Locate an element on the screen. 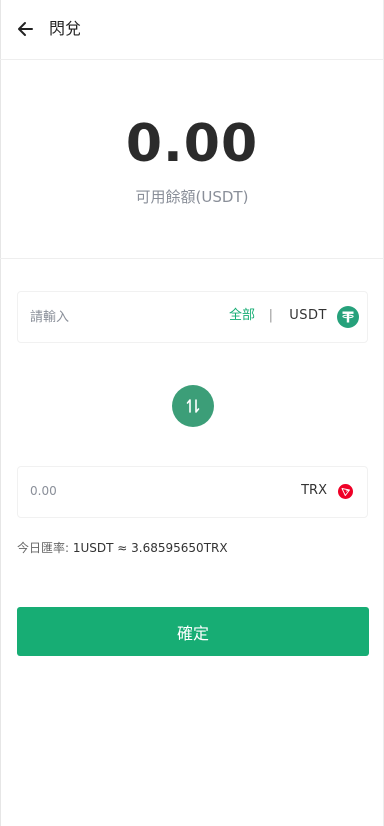 The image size is (384, 826). swap-arrows-icon is located at coordinates (193, 406).